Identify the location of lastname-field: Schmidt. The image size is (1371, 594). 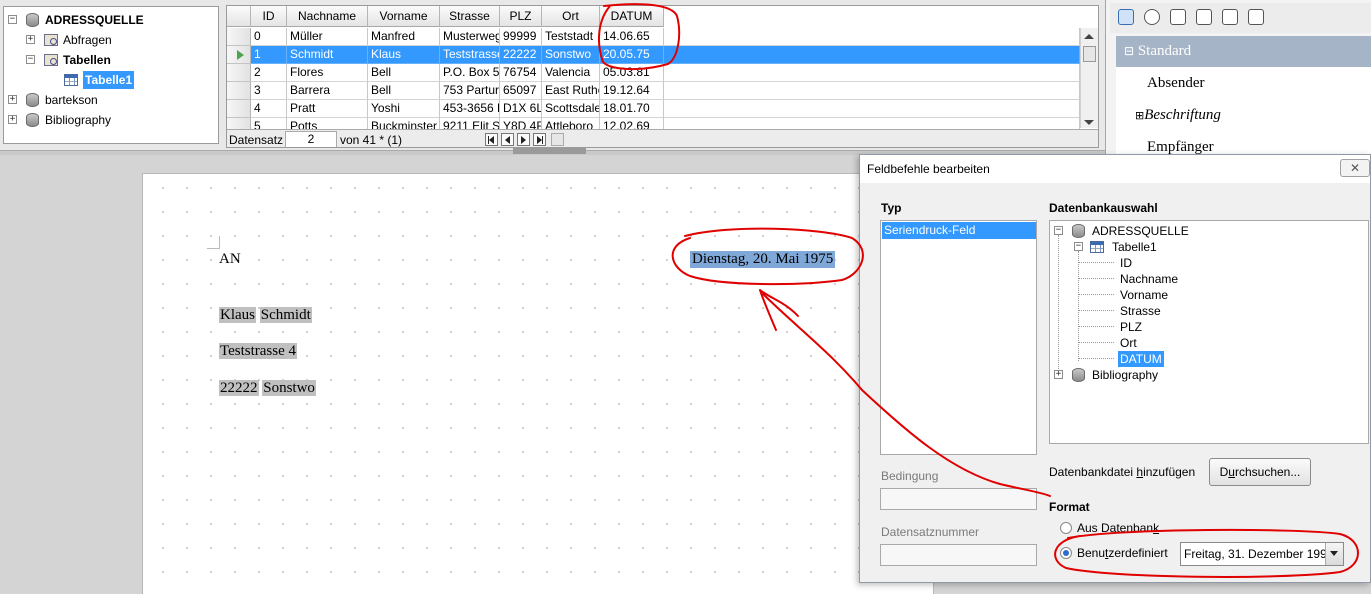
(285, 315).